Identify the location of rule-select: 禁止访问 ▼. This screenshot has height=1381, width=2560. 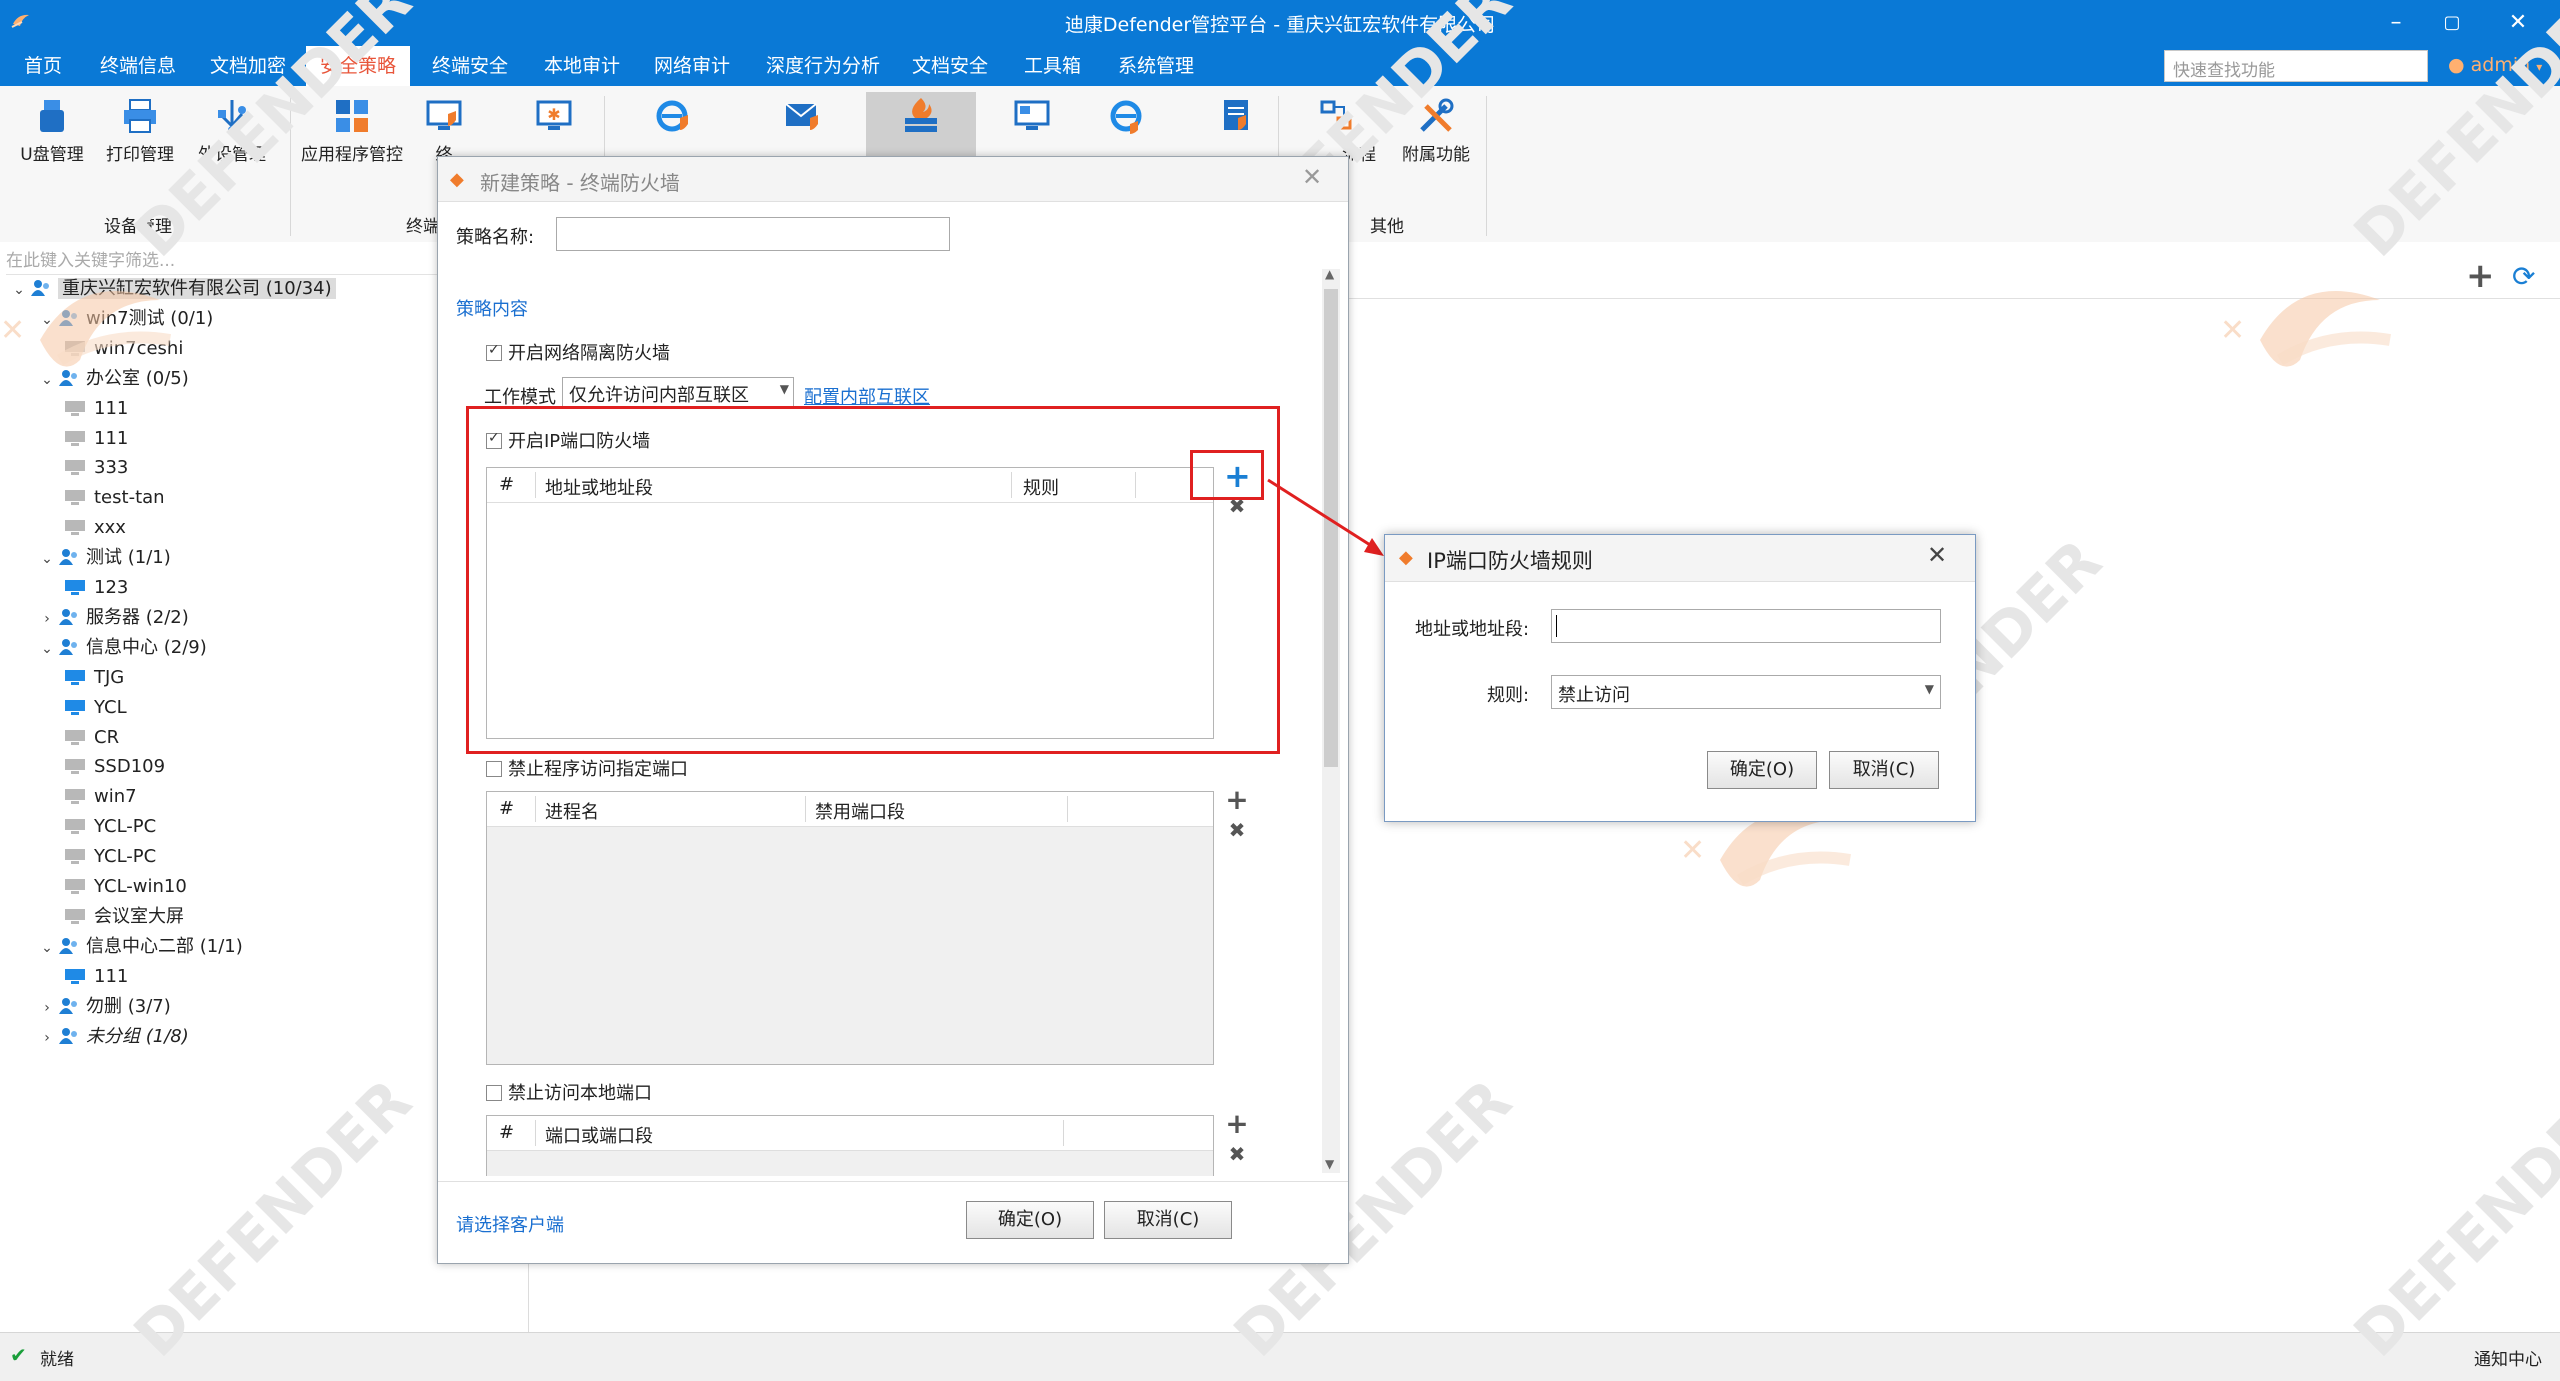
(1746, 692).